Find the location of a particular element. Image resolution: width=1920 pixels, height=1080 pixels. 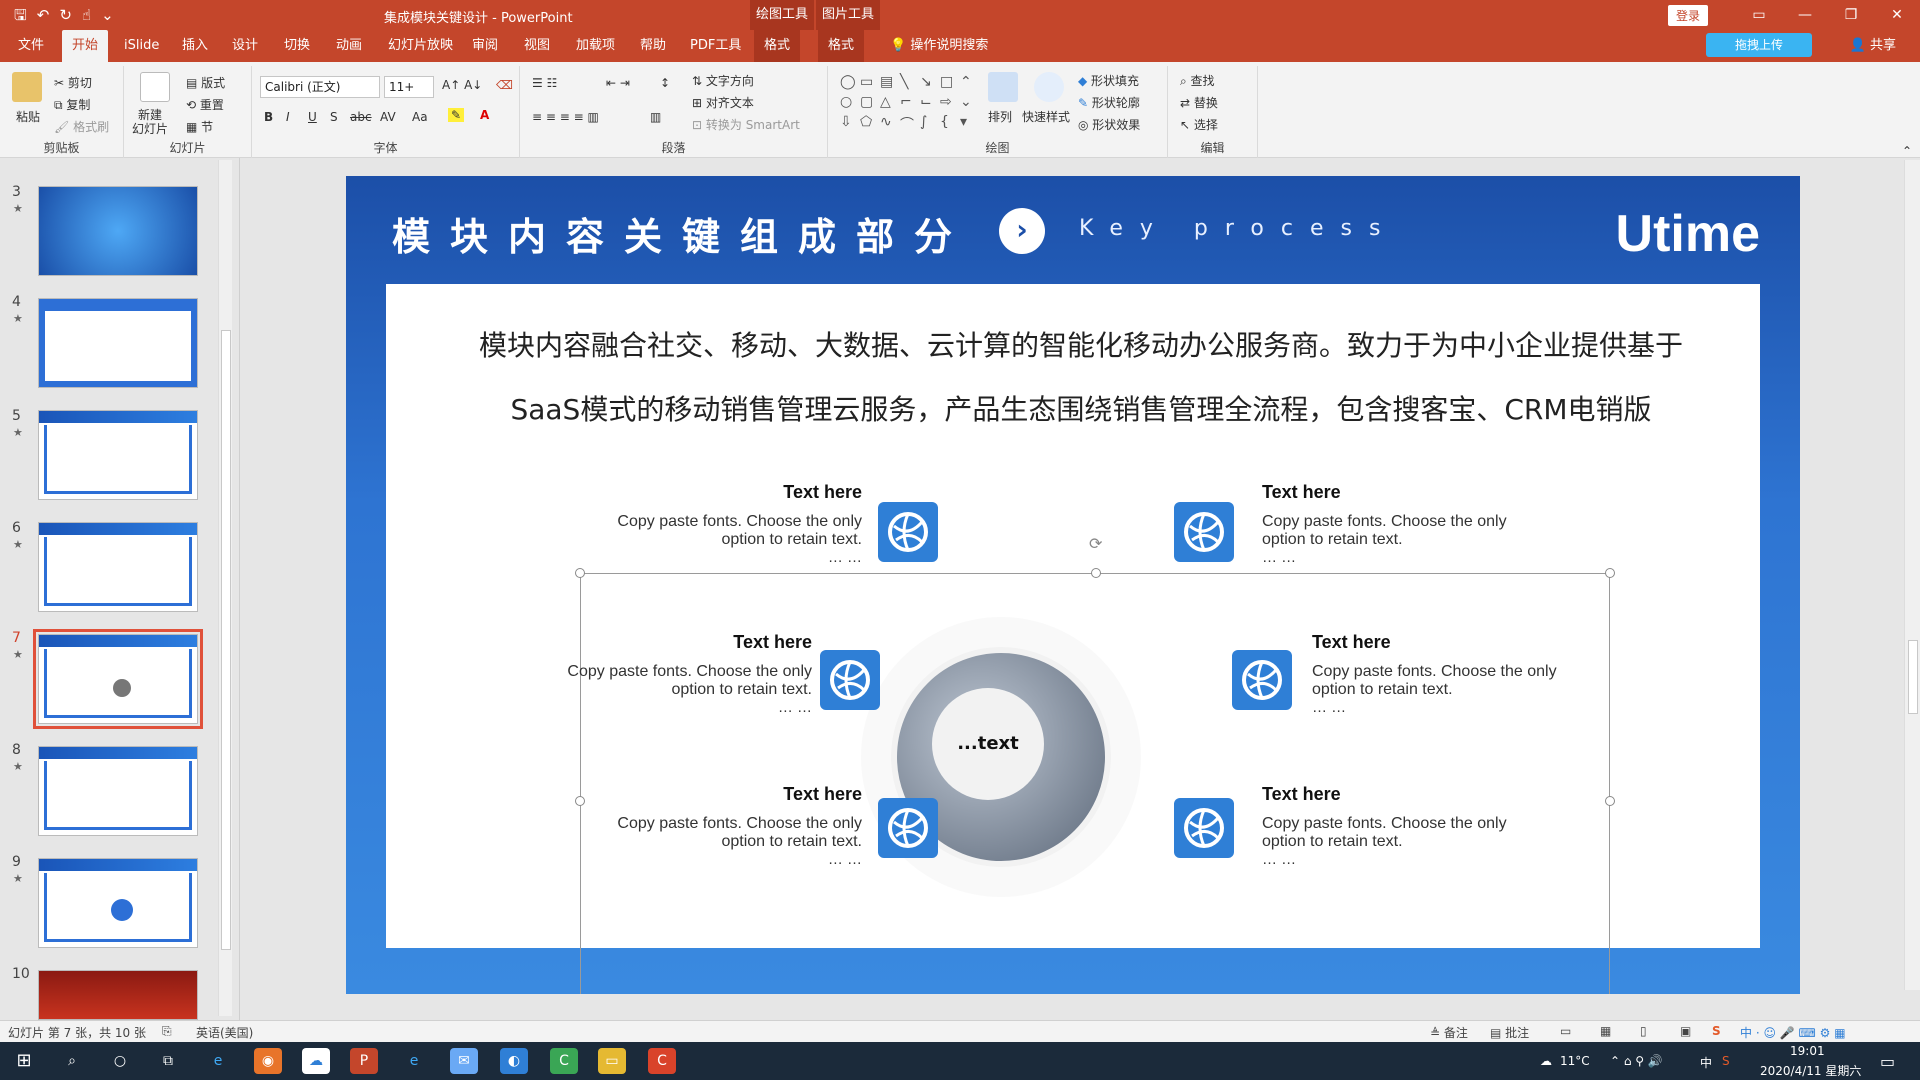

task-view-icon: ⧉ is located at coordinates (168, 1061).